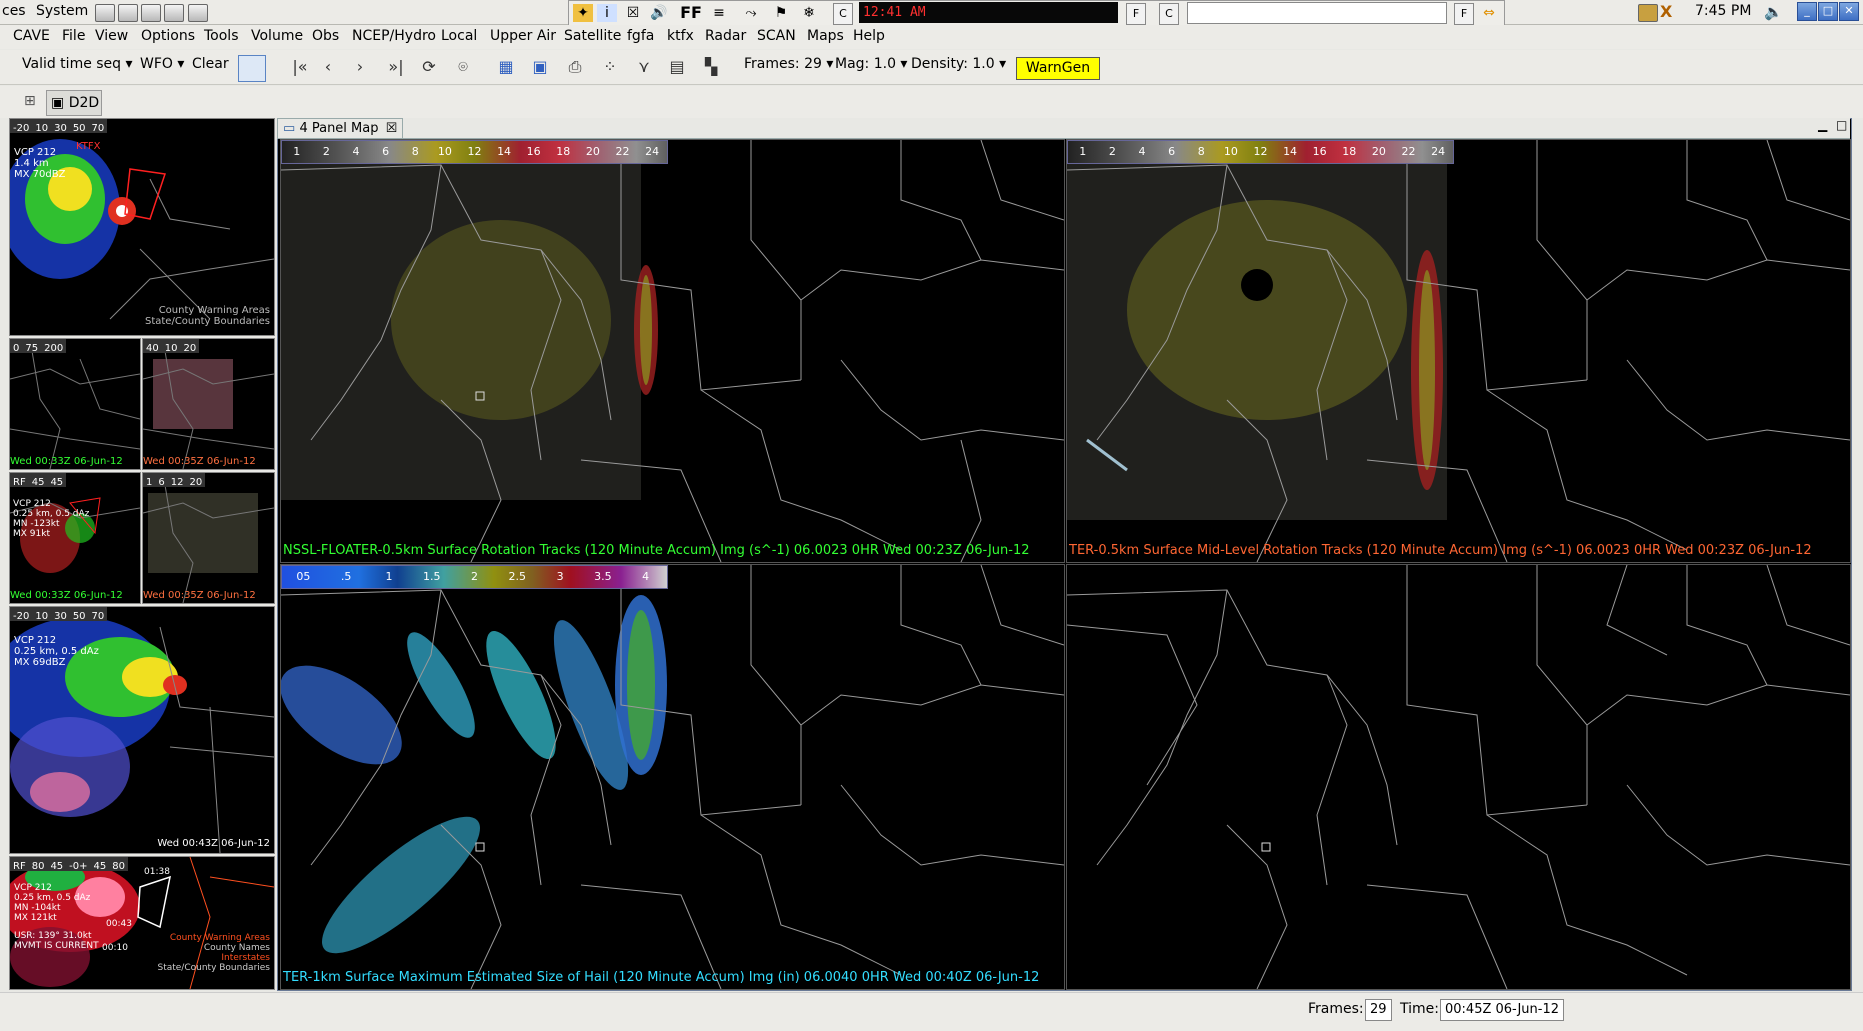 This screenshot has width=1863, height=1031. Describe the element at coordinates (394, 36) in the screenshot. I see `menu-ncep-hydro: NCEP/Hydro` at that location.